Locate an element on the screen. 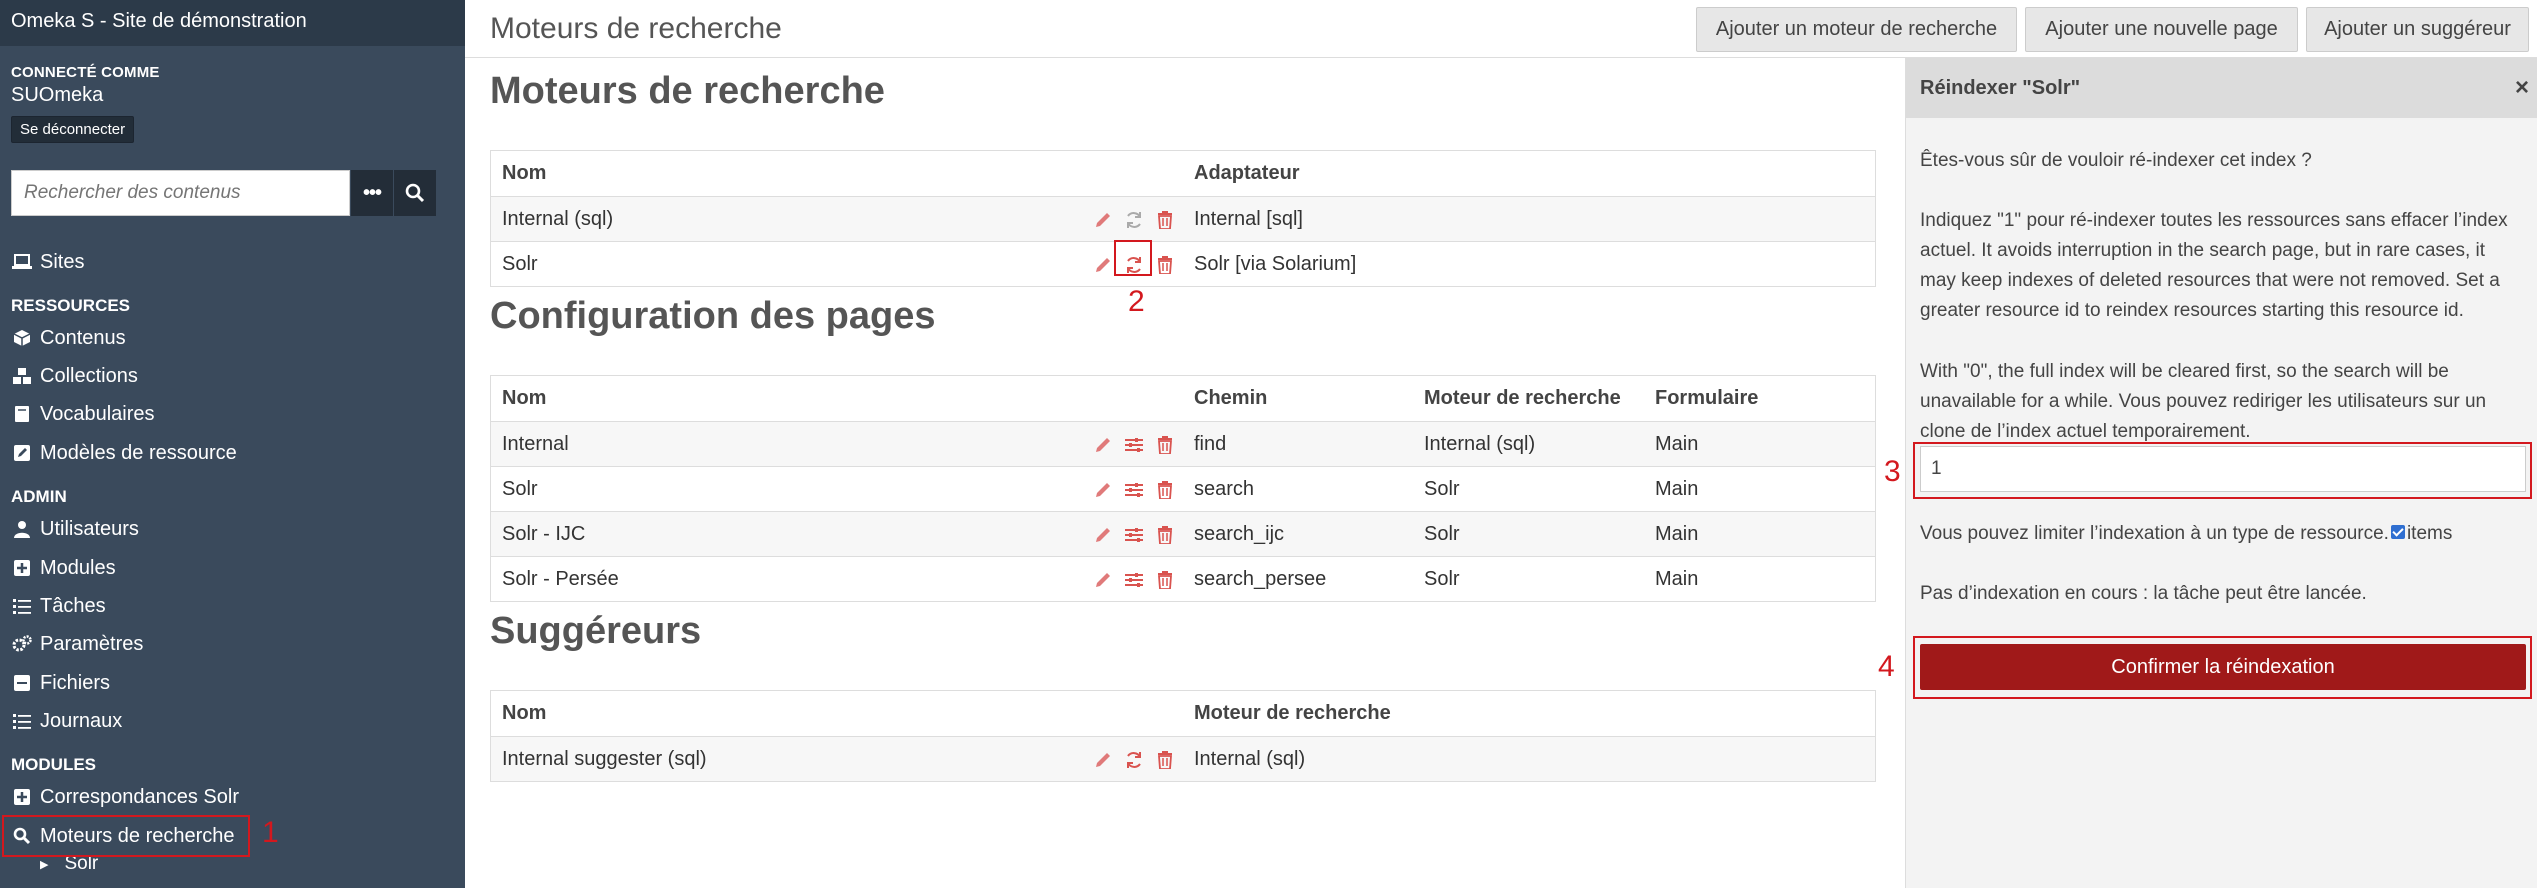 Image resolution: width=2537 pixels, height=888 pixels. nav-utilisateurs: Utilisateurs is located at coordinates (75, 529).